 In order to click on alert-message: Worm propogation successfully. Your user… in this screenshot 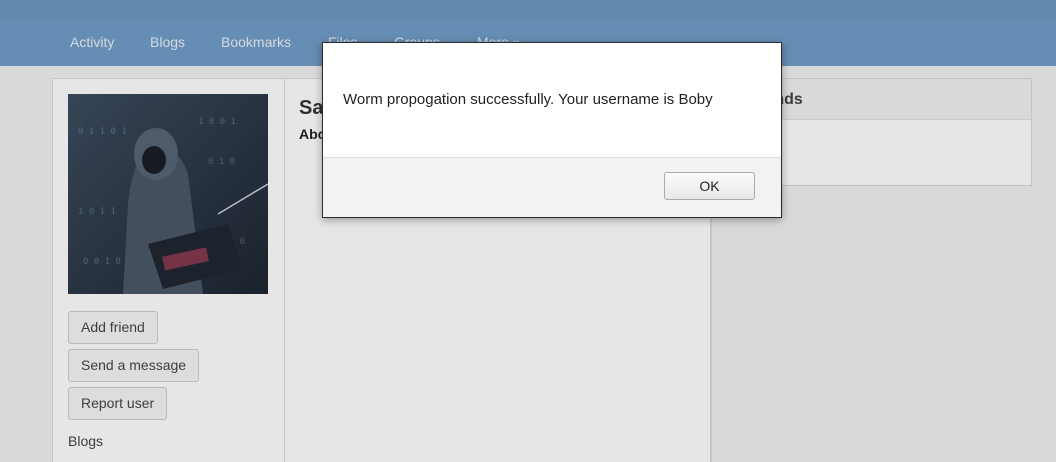, I will do `click(528, 99)`.